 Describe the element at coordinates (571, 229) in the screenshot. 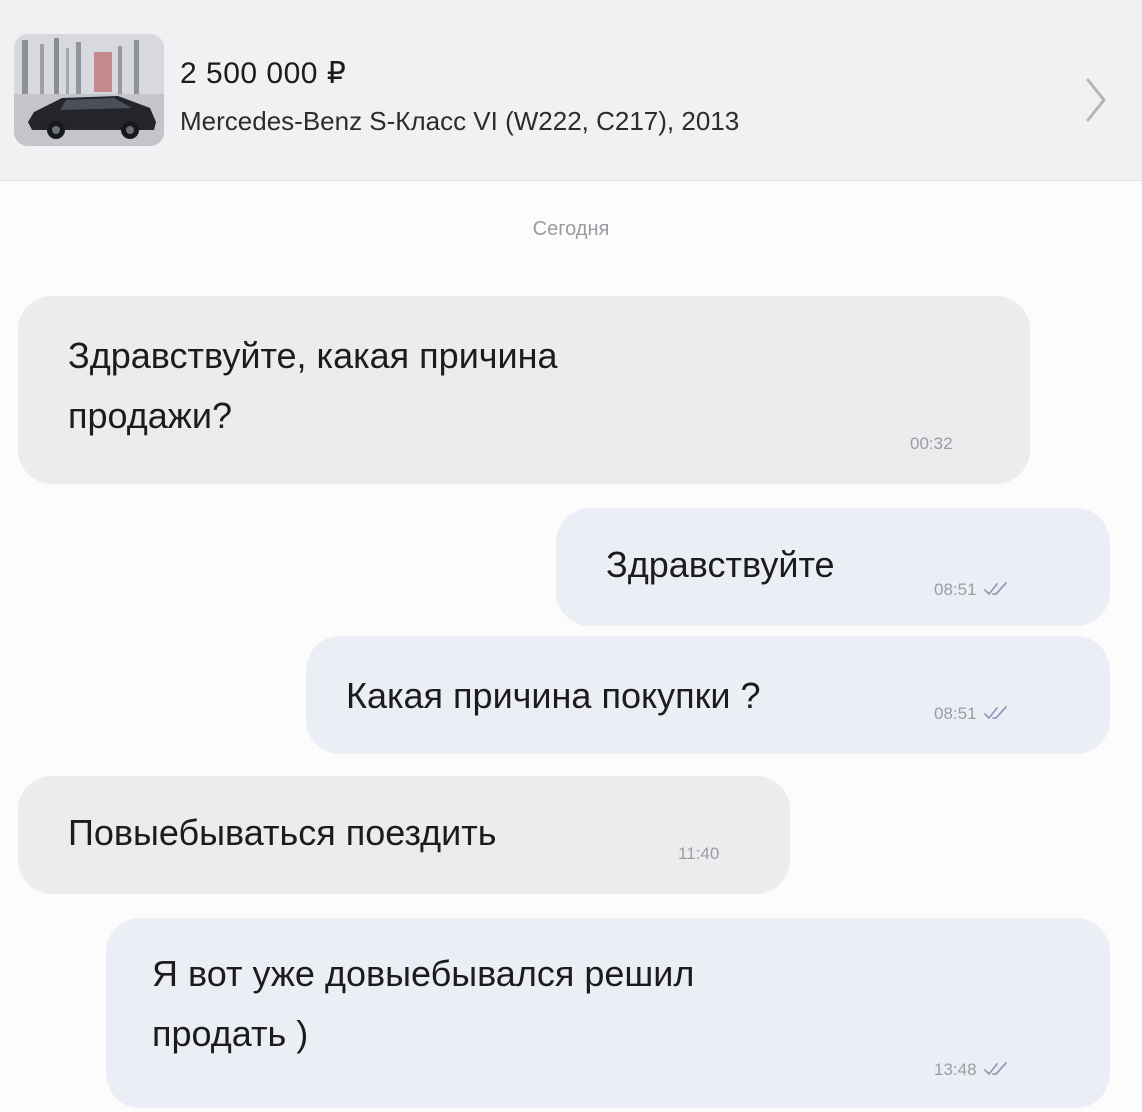

I see `date-separator: Сегодня` at that location.